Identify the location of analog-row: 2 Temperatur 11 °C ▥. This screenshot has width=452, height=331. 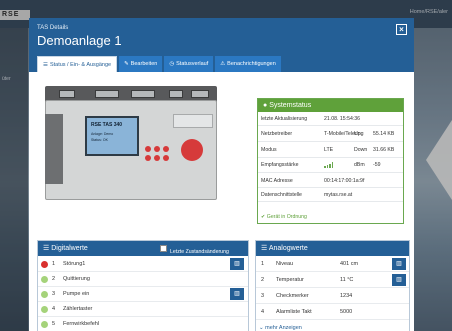
(332, 280).